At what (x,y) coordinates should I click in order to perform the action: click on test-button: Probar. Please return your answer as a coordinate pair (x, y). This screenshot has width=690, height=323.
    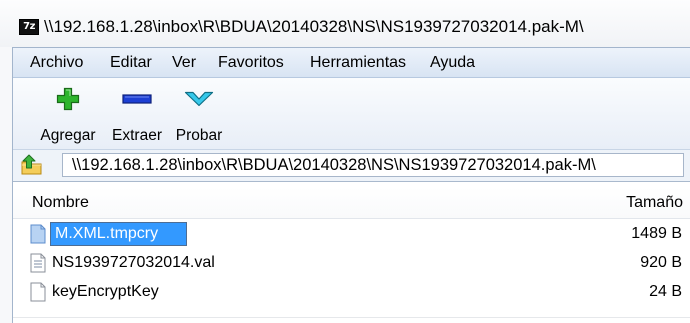
    Looking at the image, I should click on (199, 114).